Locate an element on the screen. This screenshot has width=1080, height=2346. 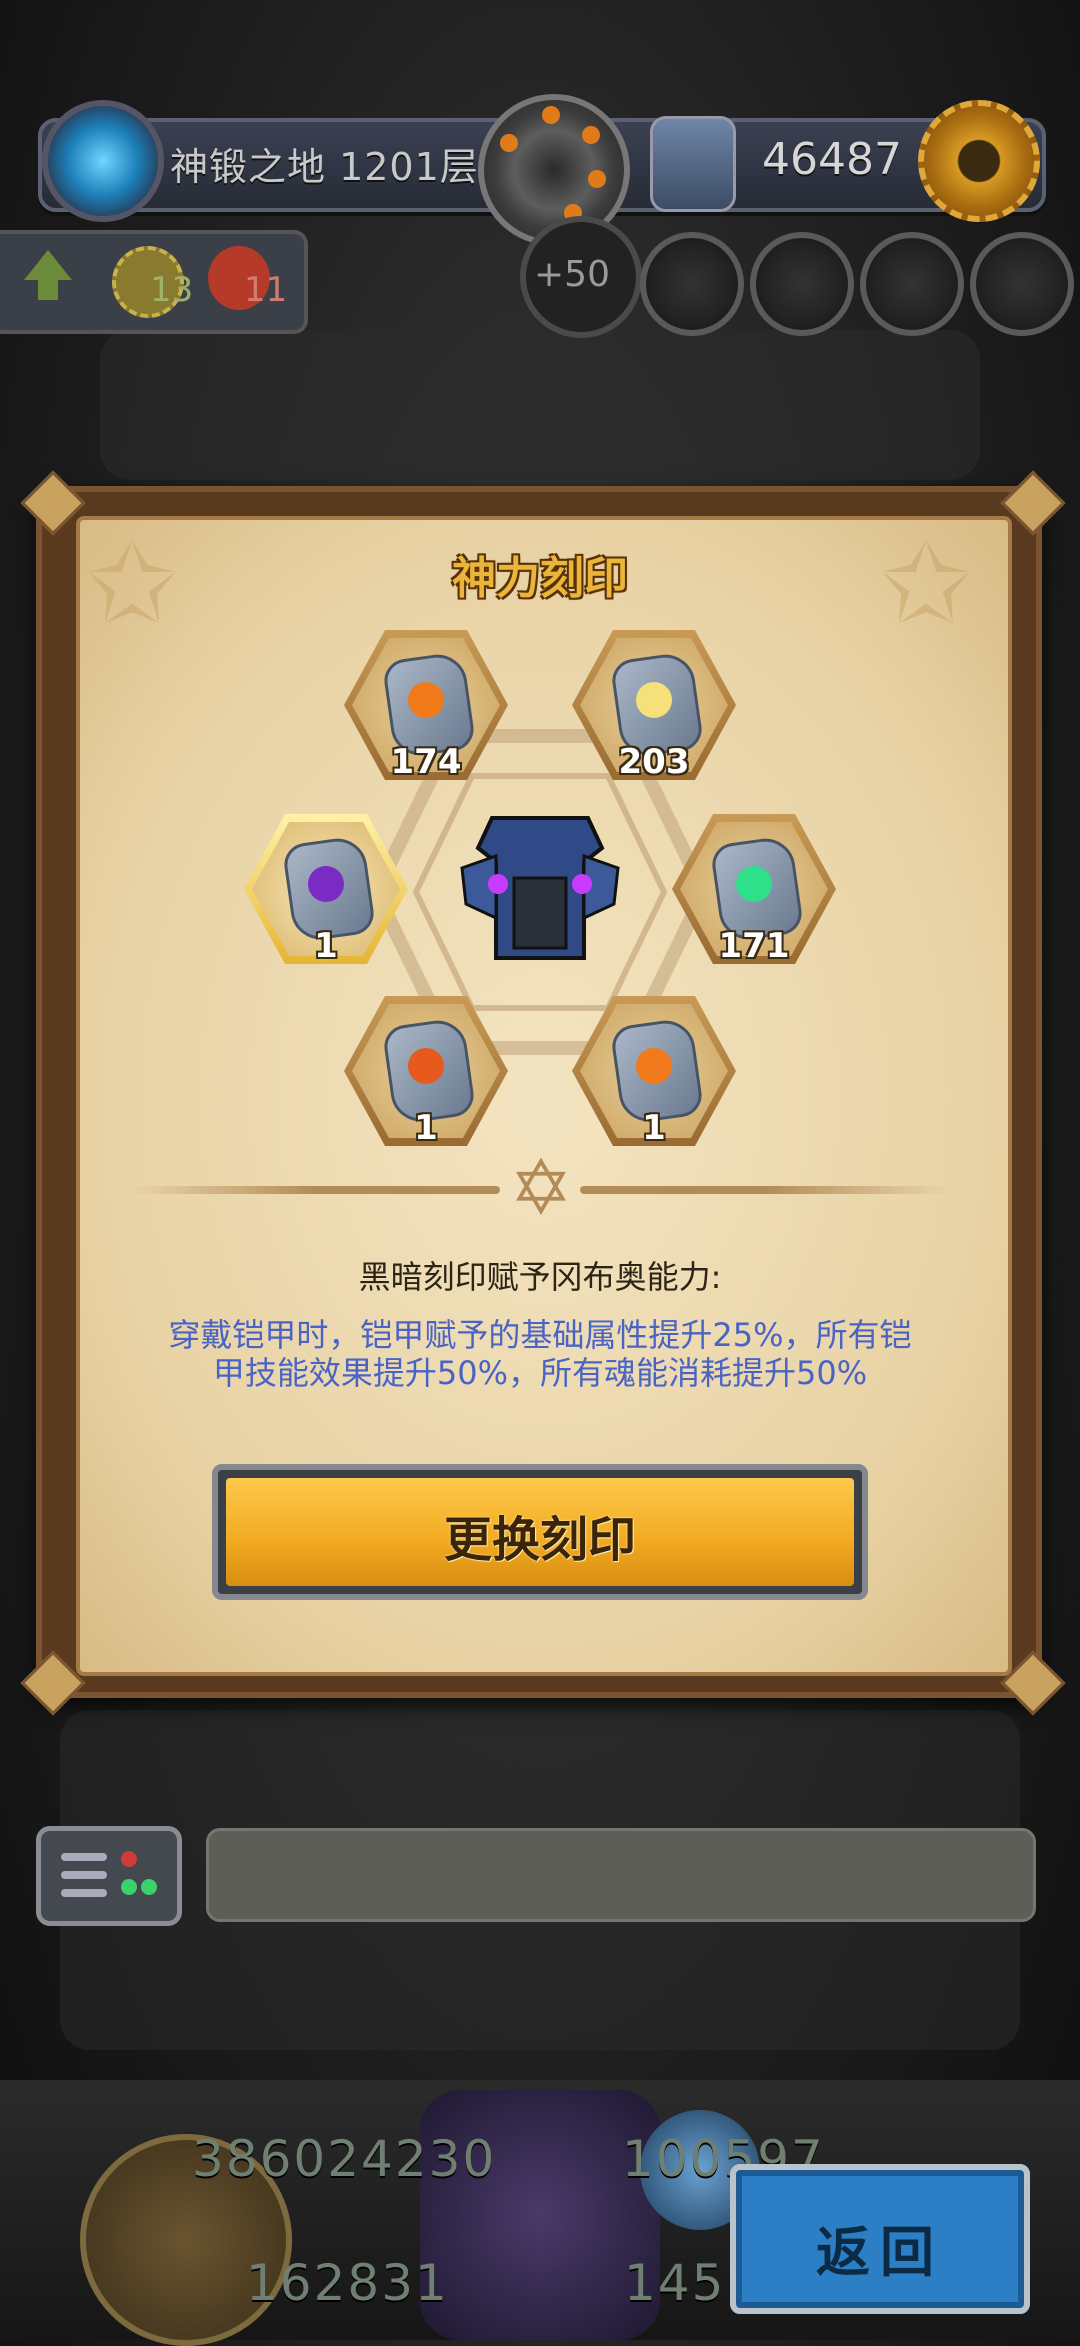
rune-slot-green: 171 is located at coordinates (754, 890).